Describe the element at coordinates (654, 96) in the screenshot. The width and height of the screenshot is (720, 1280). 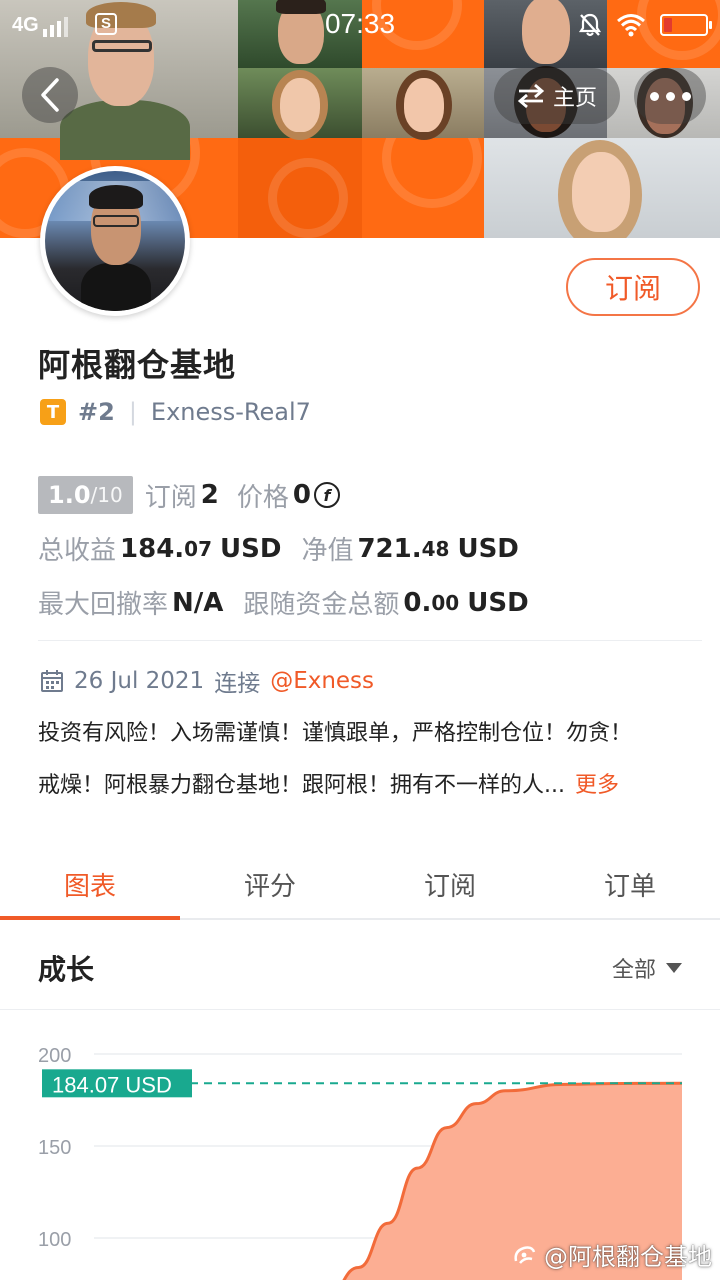
I see `more-dots-icon` at that location.